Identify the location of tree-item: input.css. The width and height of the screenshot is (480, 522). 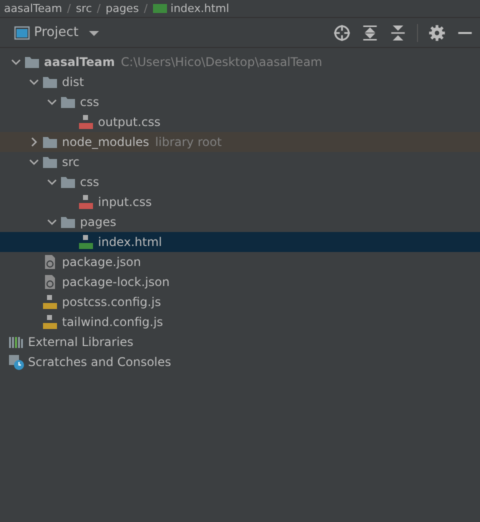
(240, 202).